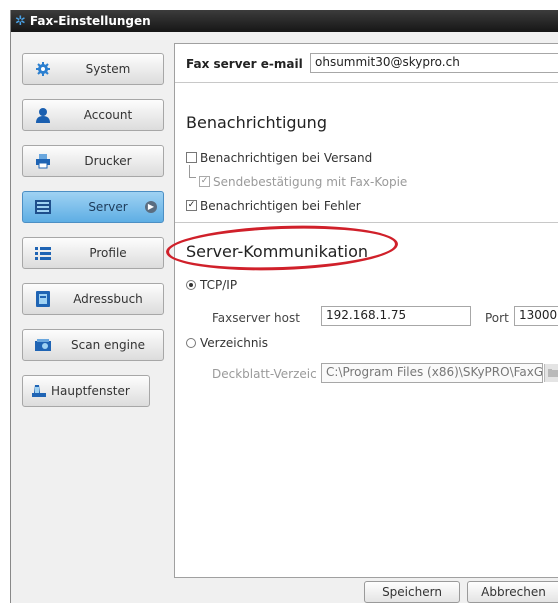  What do you see at coordinates (108, 253) in the screenshot?
I see `sidebar-item-label: Profile` at bounding box center [108, 253].